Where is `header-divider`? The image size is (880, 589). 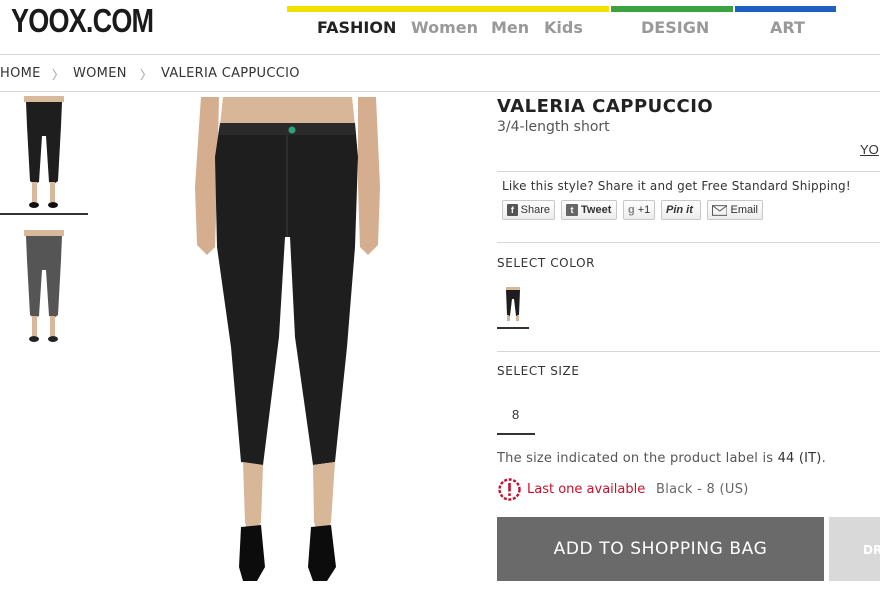
header-divider is located at coordinates (440, 54).